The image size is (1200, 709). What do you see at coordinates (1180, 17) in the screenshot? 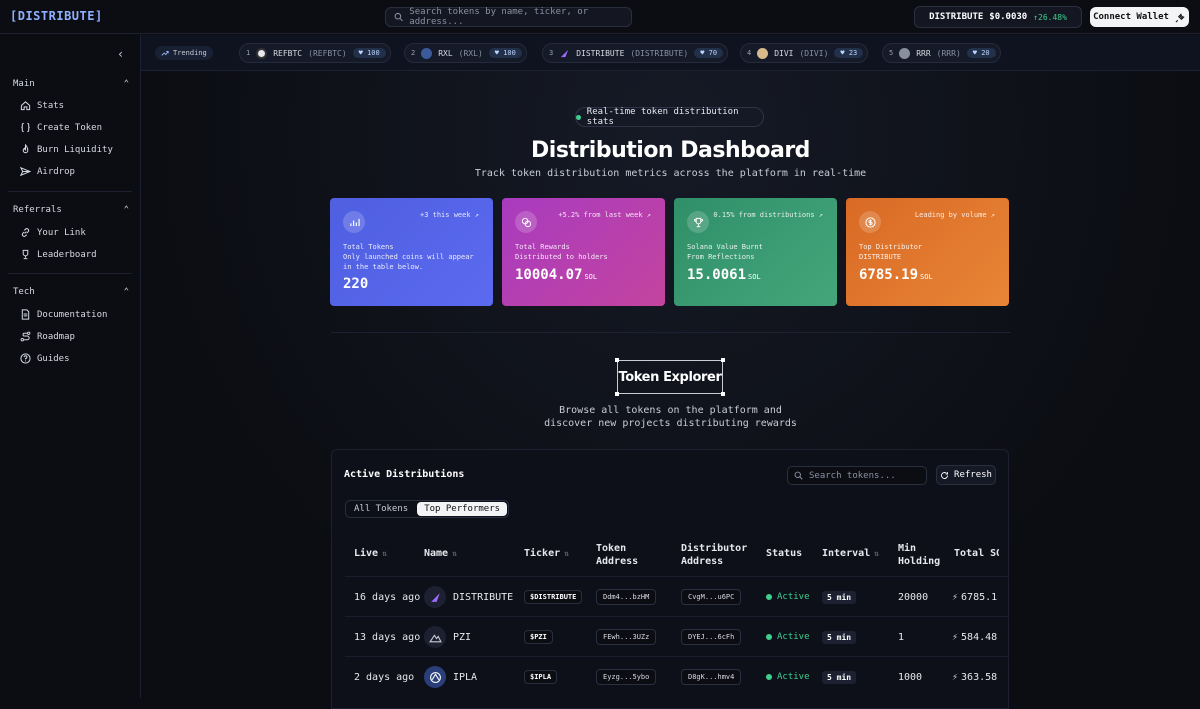
I see `plug-icon` at bounding box center [1180, 17].